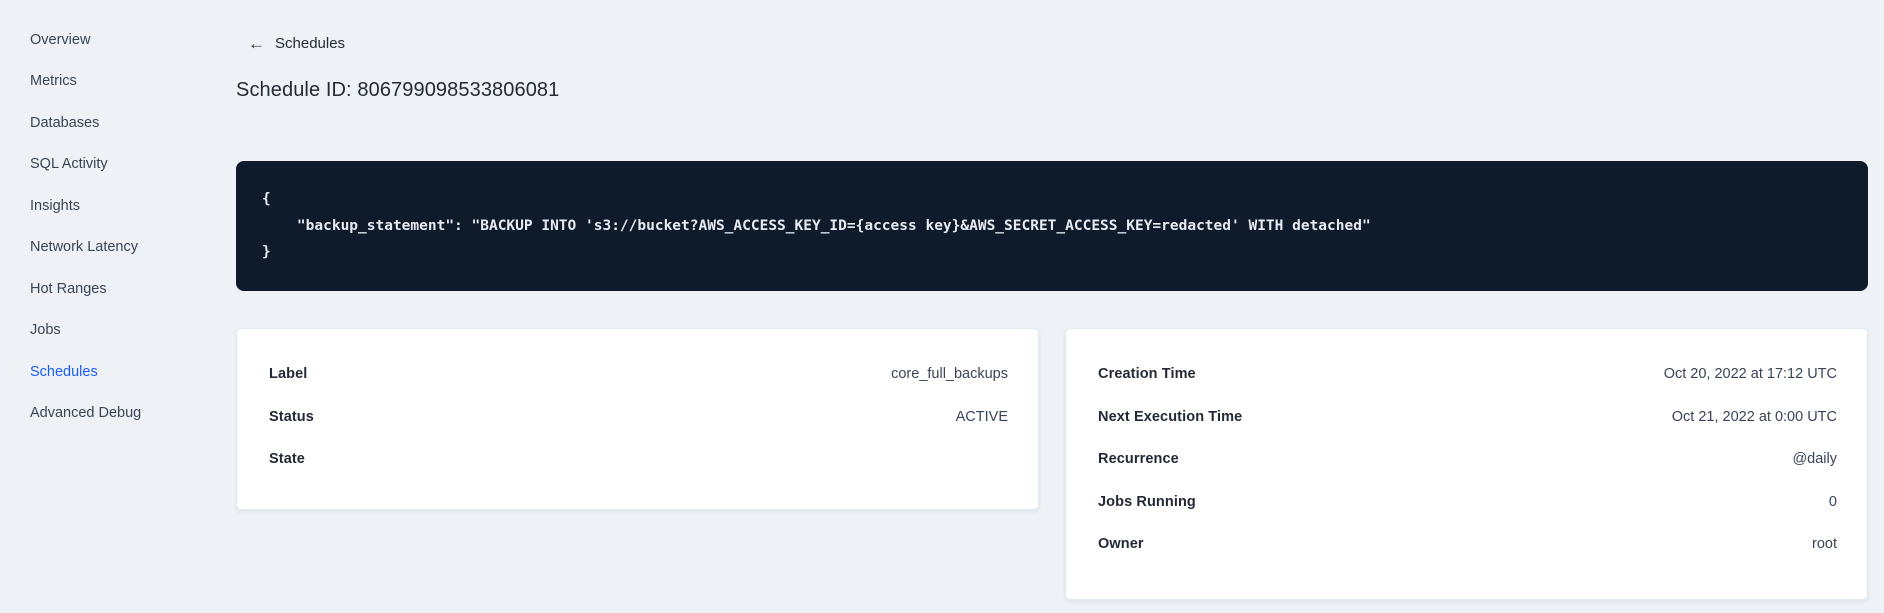  What do you see at coordinates (45, 330) in the screenshot?
I see `sidebar-item-label: Jobs` at bounding box center [45, 330].